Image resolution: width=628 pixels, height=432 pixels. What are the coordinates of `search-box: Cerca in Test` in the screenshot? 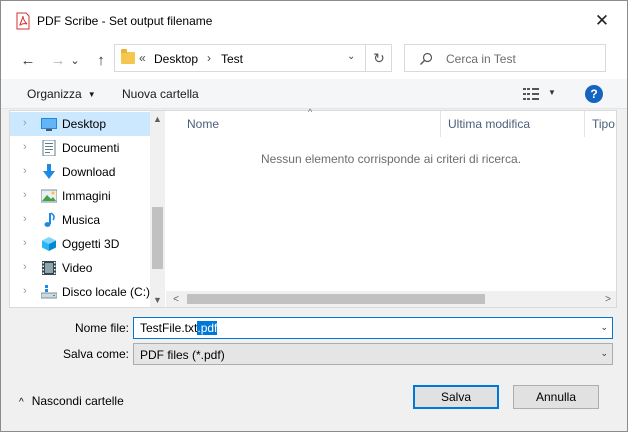 It's located at (505, 58).